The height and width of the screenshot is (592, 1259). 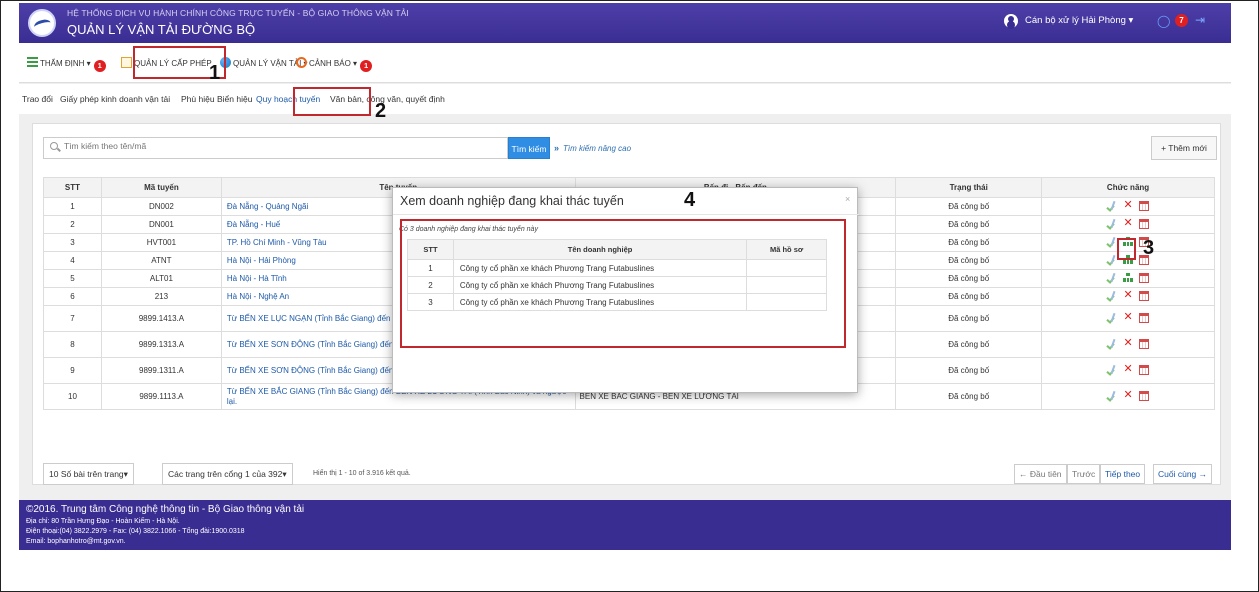 I want to click on cell-code: ALT01, so click(x=161, y=278).